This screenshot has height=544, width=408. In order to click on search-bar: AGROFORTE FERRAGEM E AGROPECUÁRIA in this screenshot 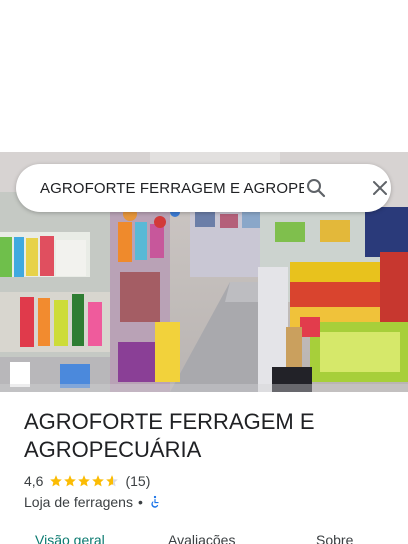, I will do `click(203, 188)`.